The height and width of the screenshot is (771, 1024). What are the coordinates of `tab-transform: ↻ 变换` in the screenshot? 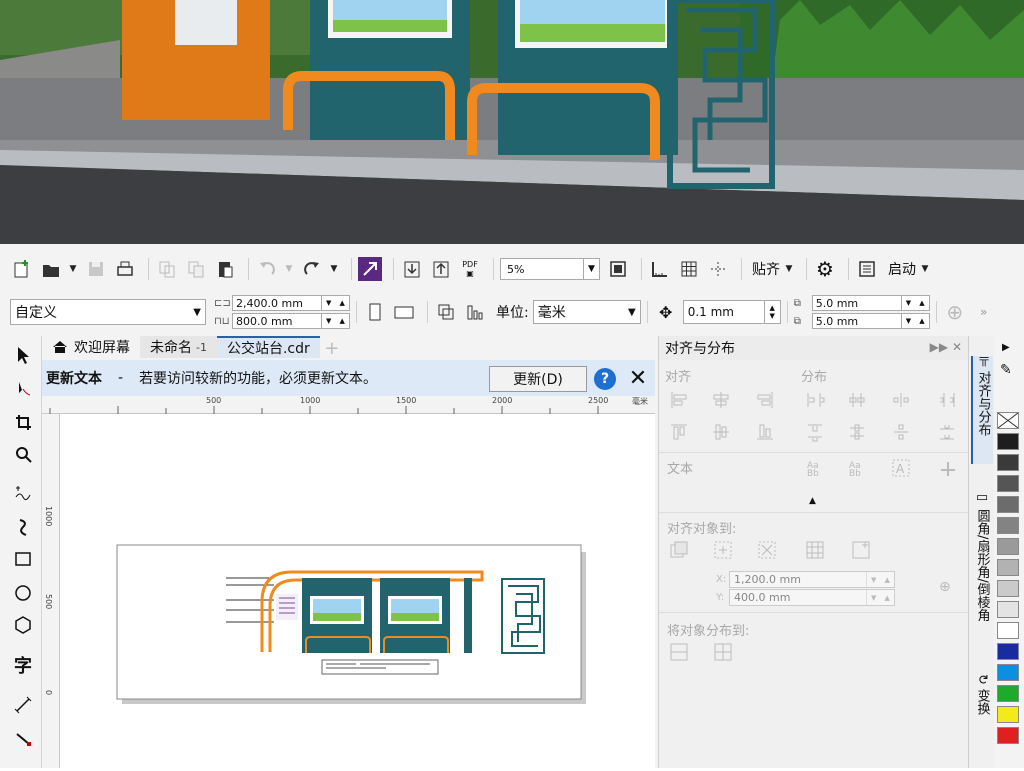 It's located at (982, 705).